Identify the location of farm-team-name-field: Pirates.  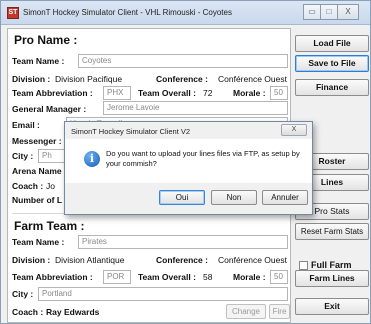
(183, 242).